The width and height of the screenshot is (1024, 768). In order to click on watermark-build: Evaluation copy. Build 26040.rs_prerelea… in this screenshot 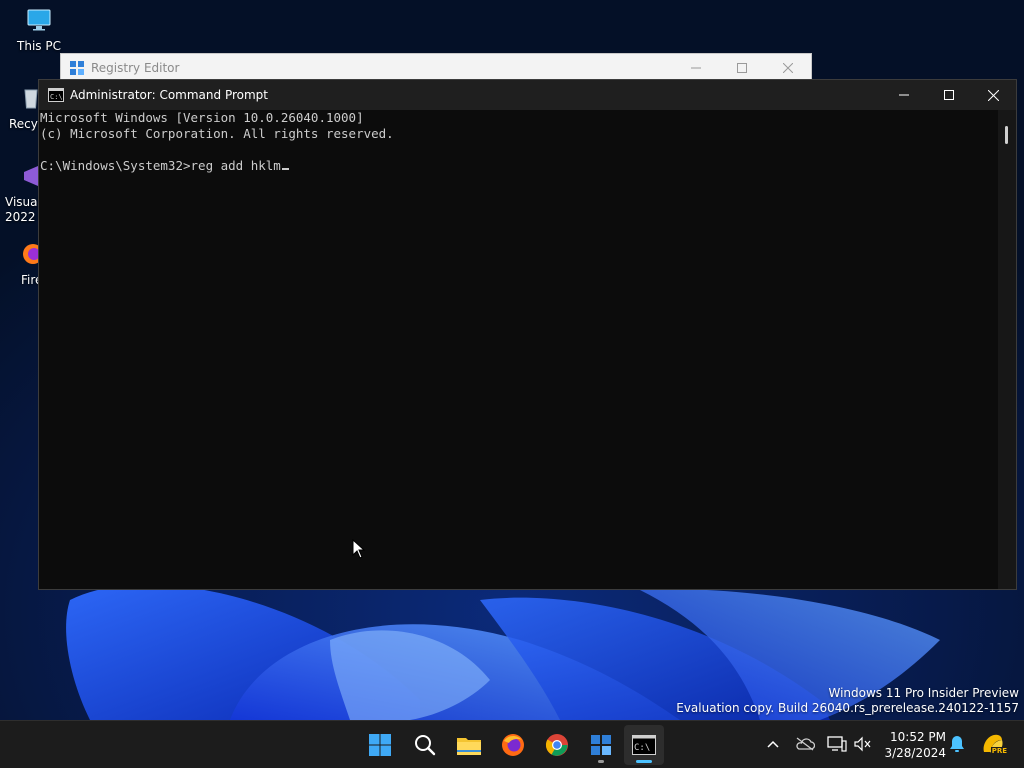, I will do `click(847, 708)`.